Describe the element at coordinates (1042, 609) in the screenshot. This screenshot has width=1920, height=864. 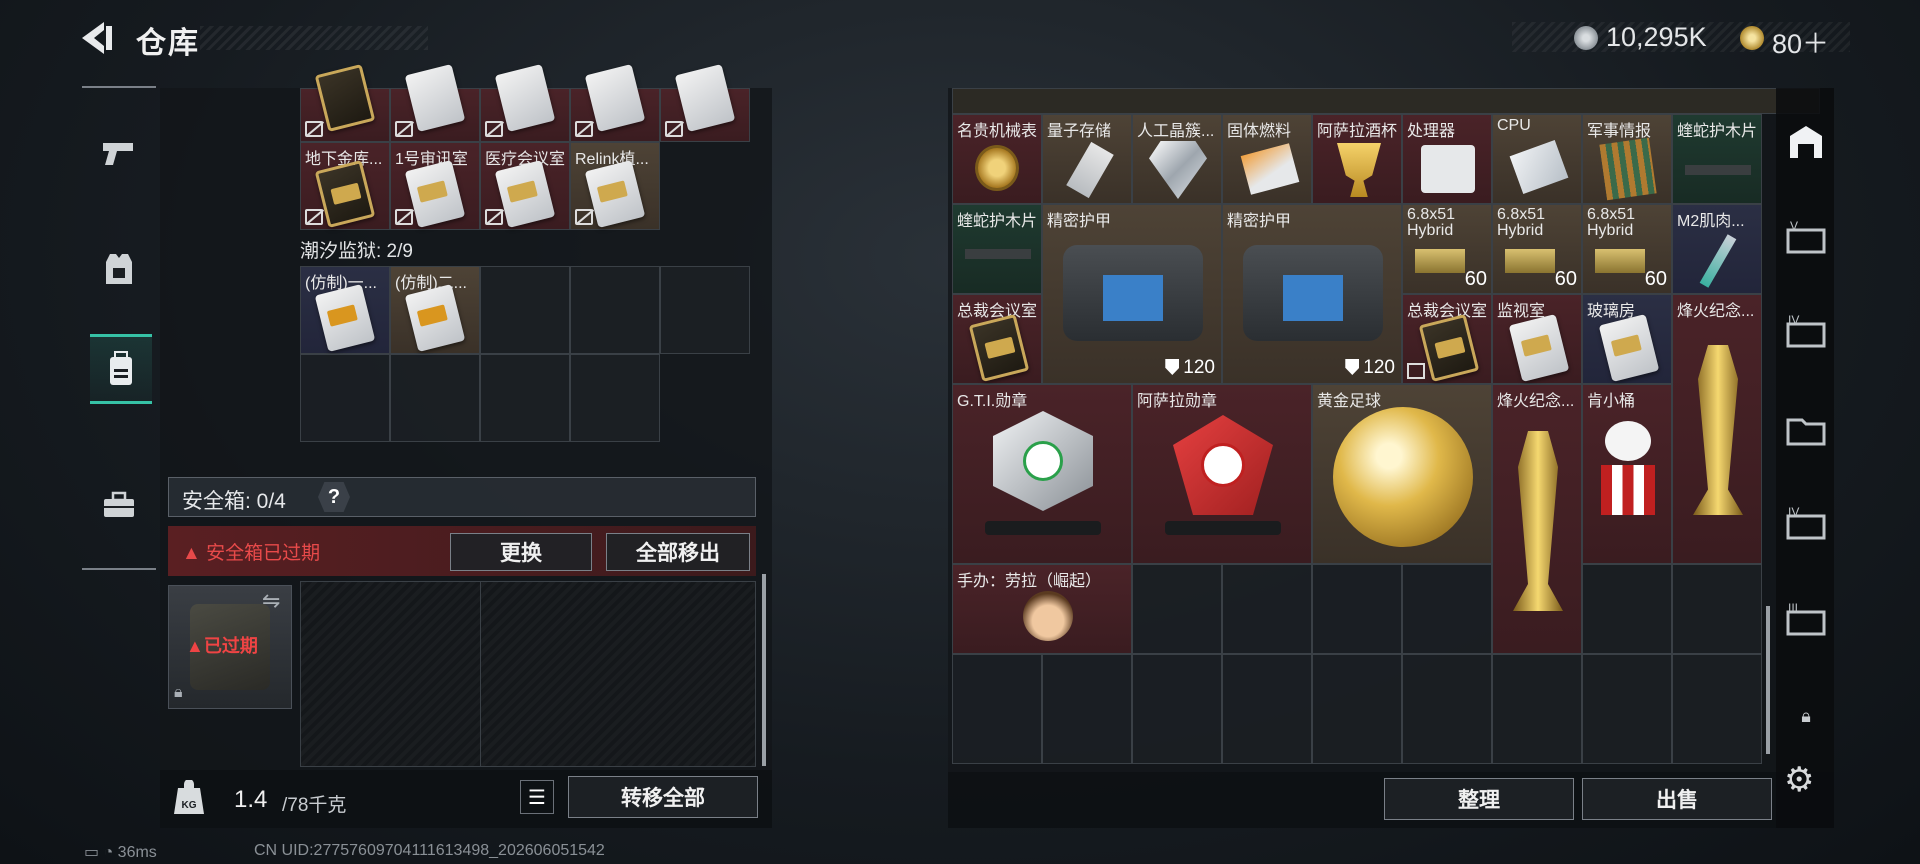
I see `item-lara-figure: 手办：劳拉（崛起）` at that location.